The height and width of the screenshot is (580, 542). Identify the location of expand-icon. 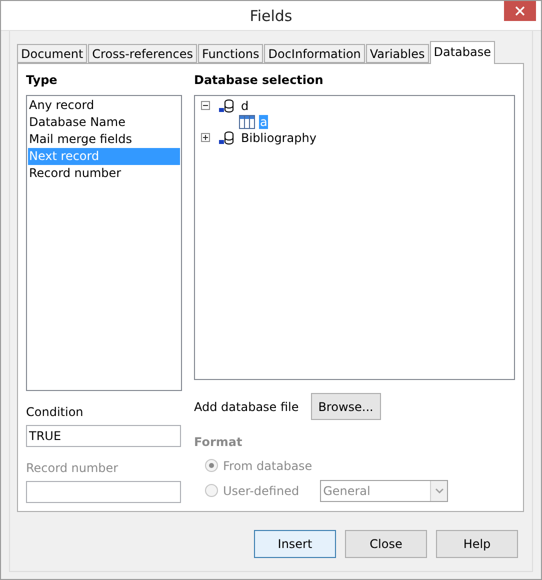
(205, 137).